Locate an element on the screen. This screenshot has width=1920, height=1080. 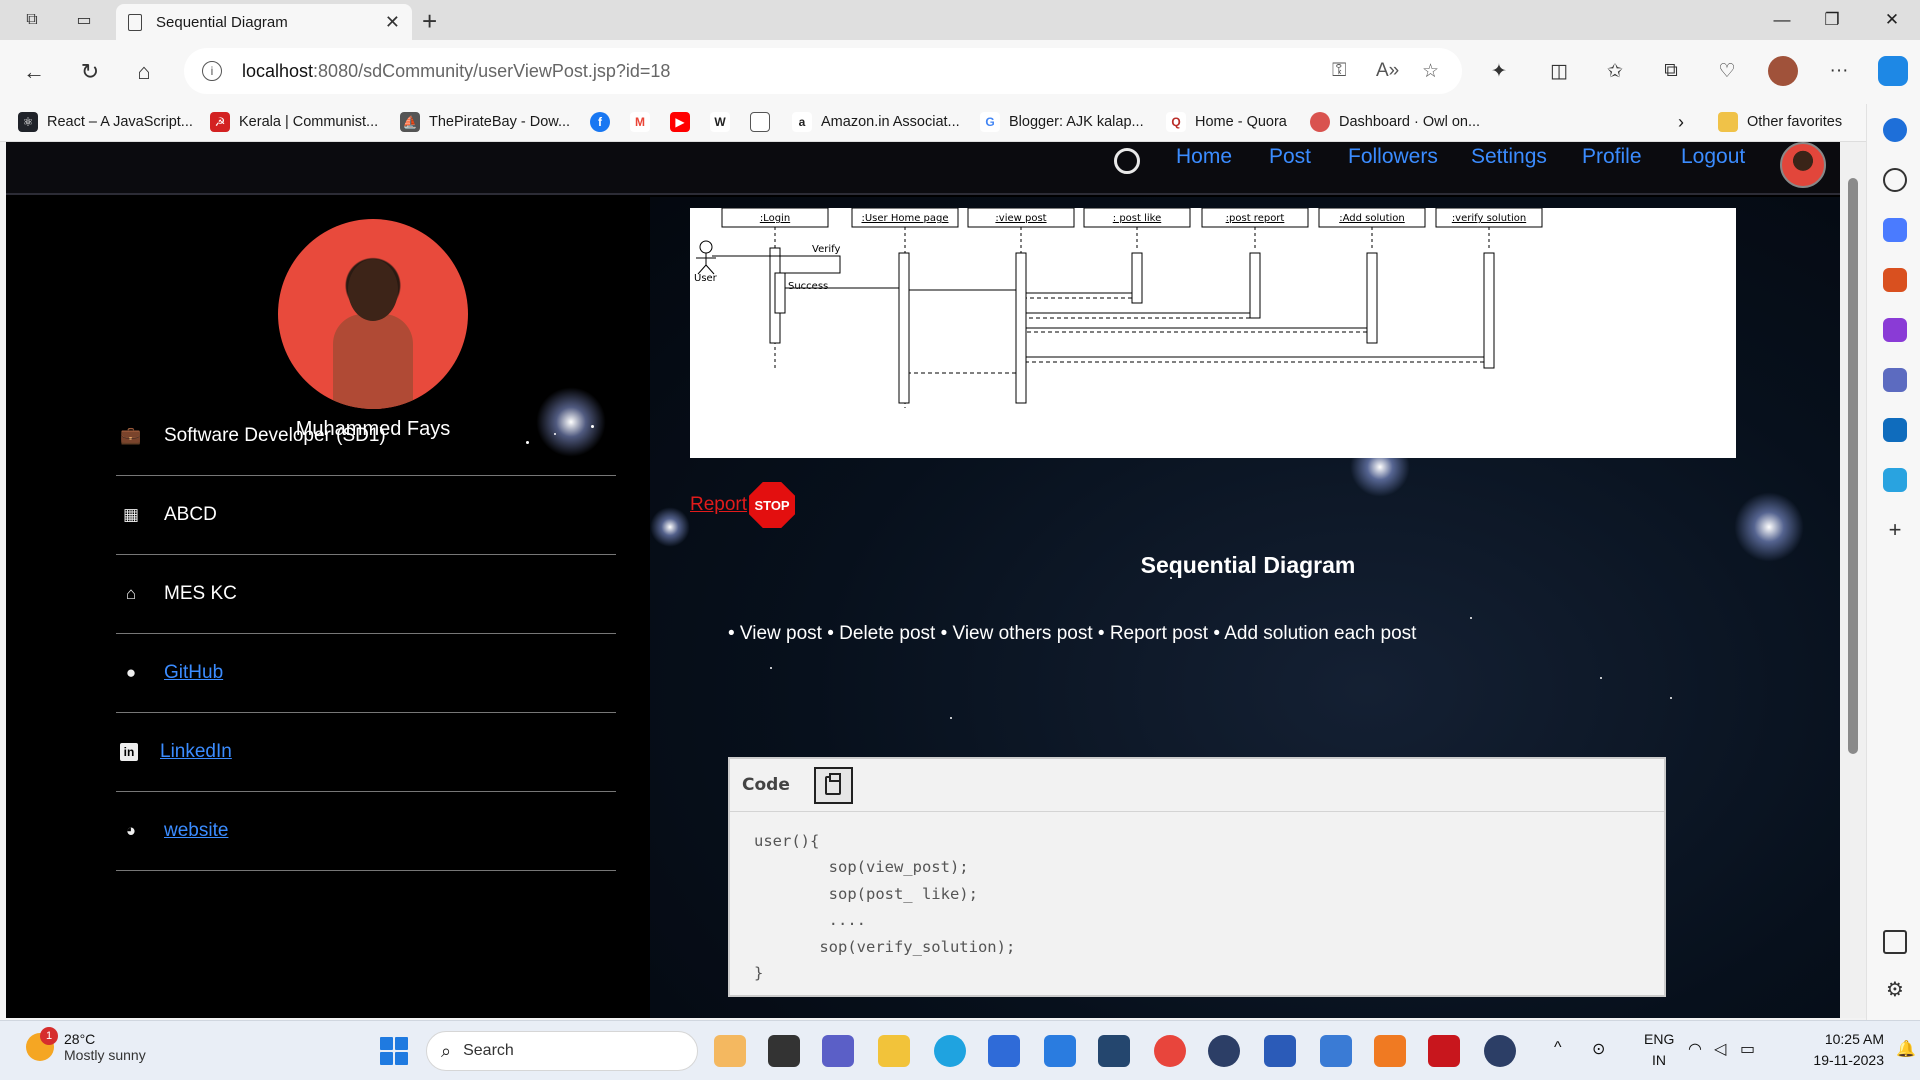
info-linkedin: in LinkedIn is located at coordinates (366, 752).